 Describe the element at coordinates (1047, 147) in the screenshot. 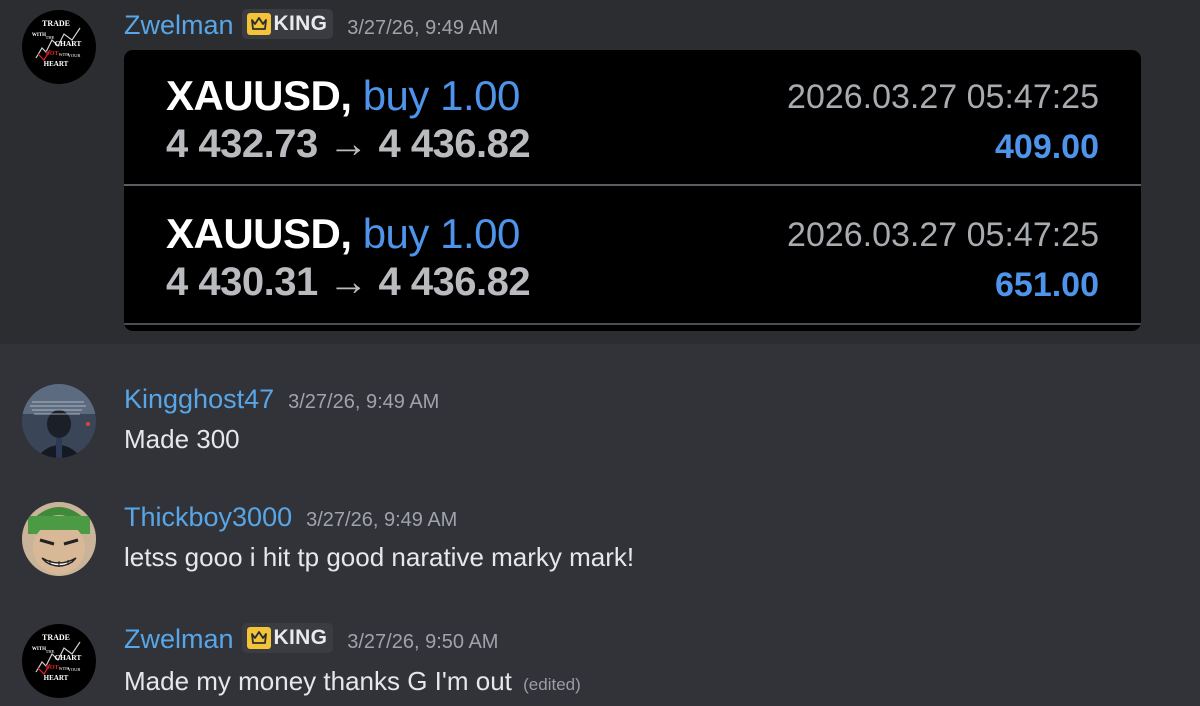

I see `trade-profit: 409.00` at that location.